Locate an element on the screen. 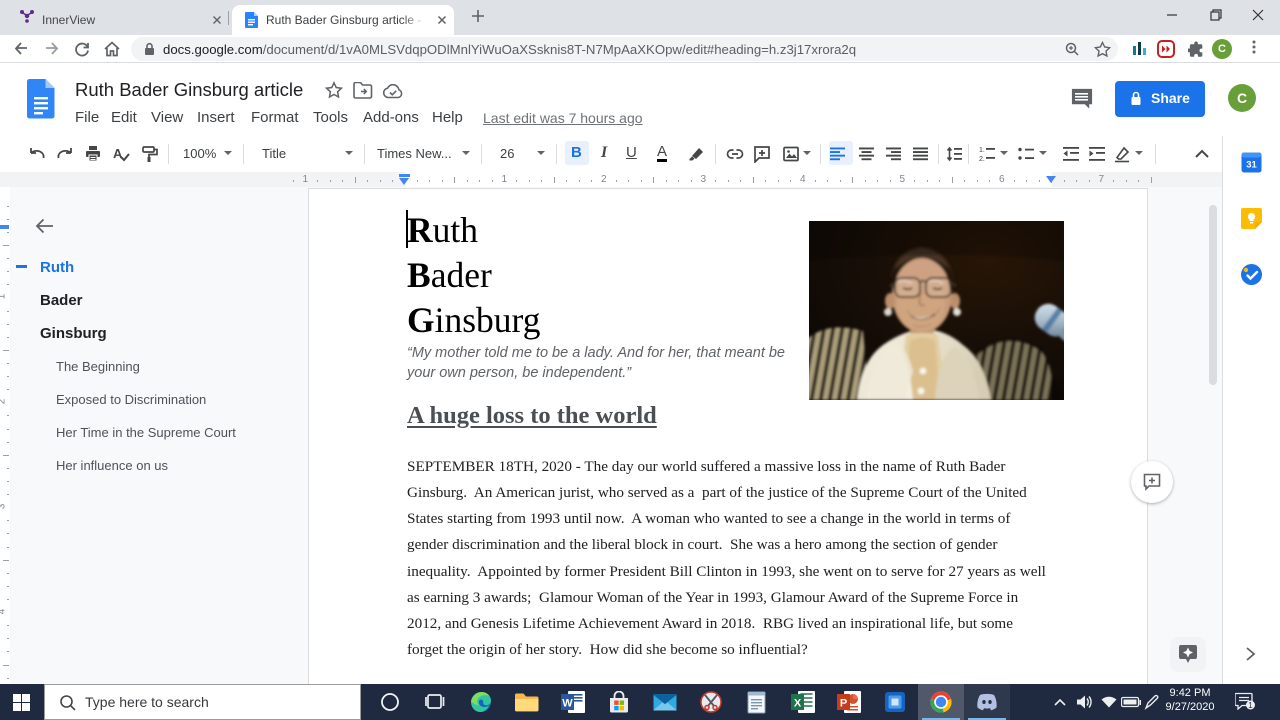 The image size is (1280, 720). svg-text: X is located at coordinates (798, 704).